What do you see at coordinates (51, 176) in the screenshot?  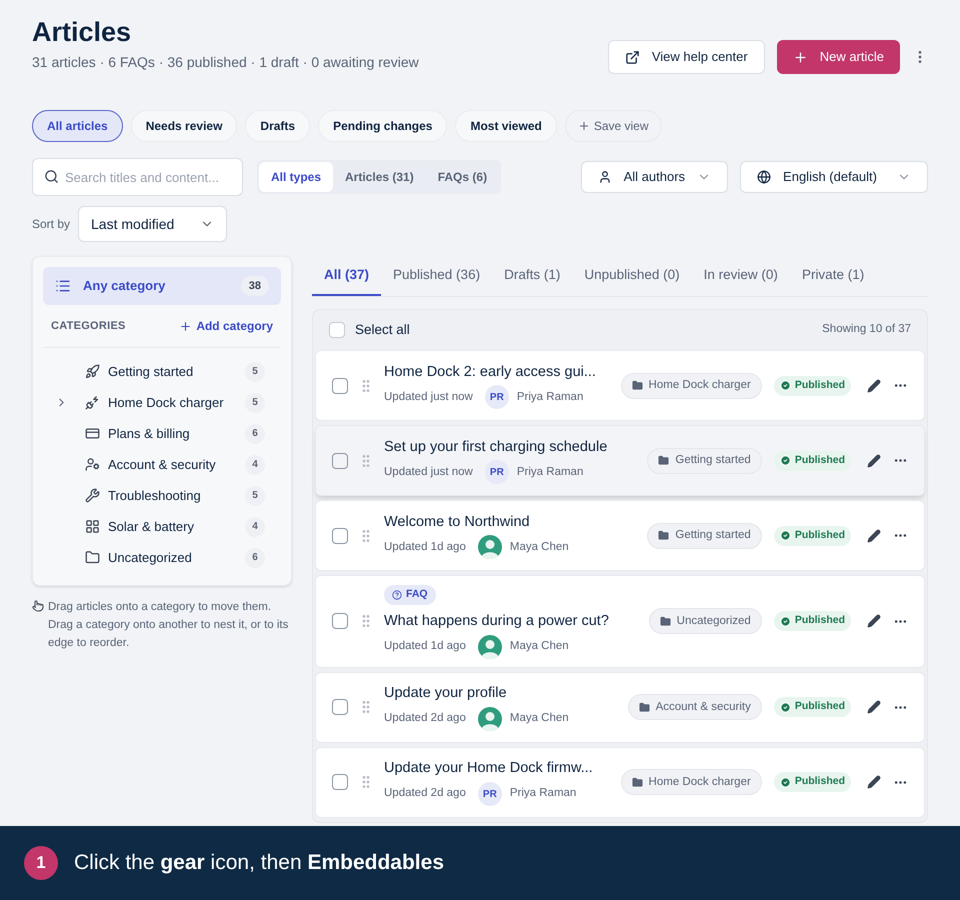 I see `search-icon` at bounding box center [51, 176].